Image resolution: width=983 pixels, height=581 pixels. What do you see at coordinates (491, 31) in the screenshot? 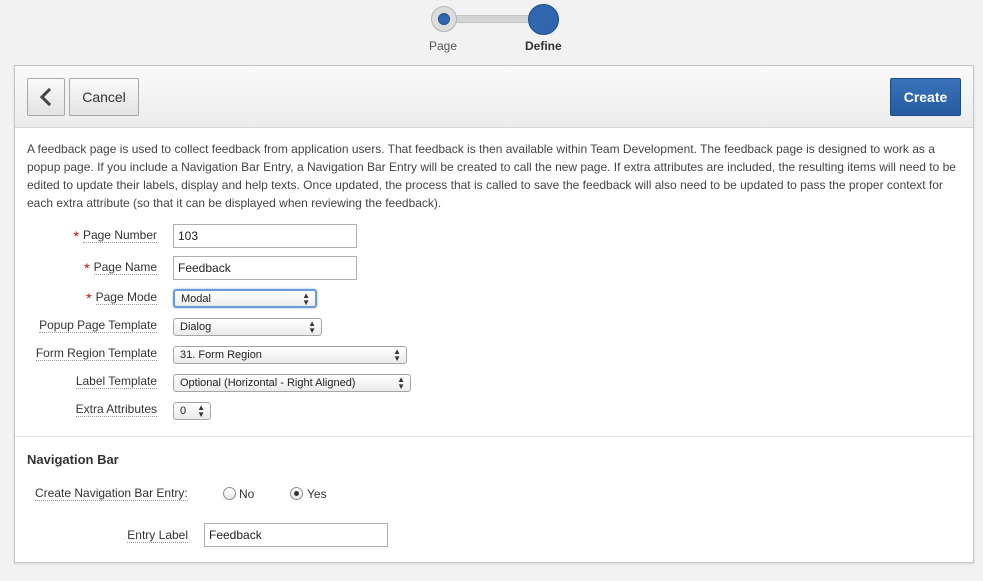
I see `wizard-progress: Page Define` at bounding box center [491, 31].